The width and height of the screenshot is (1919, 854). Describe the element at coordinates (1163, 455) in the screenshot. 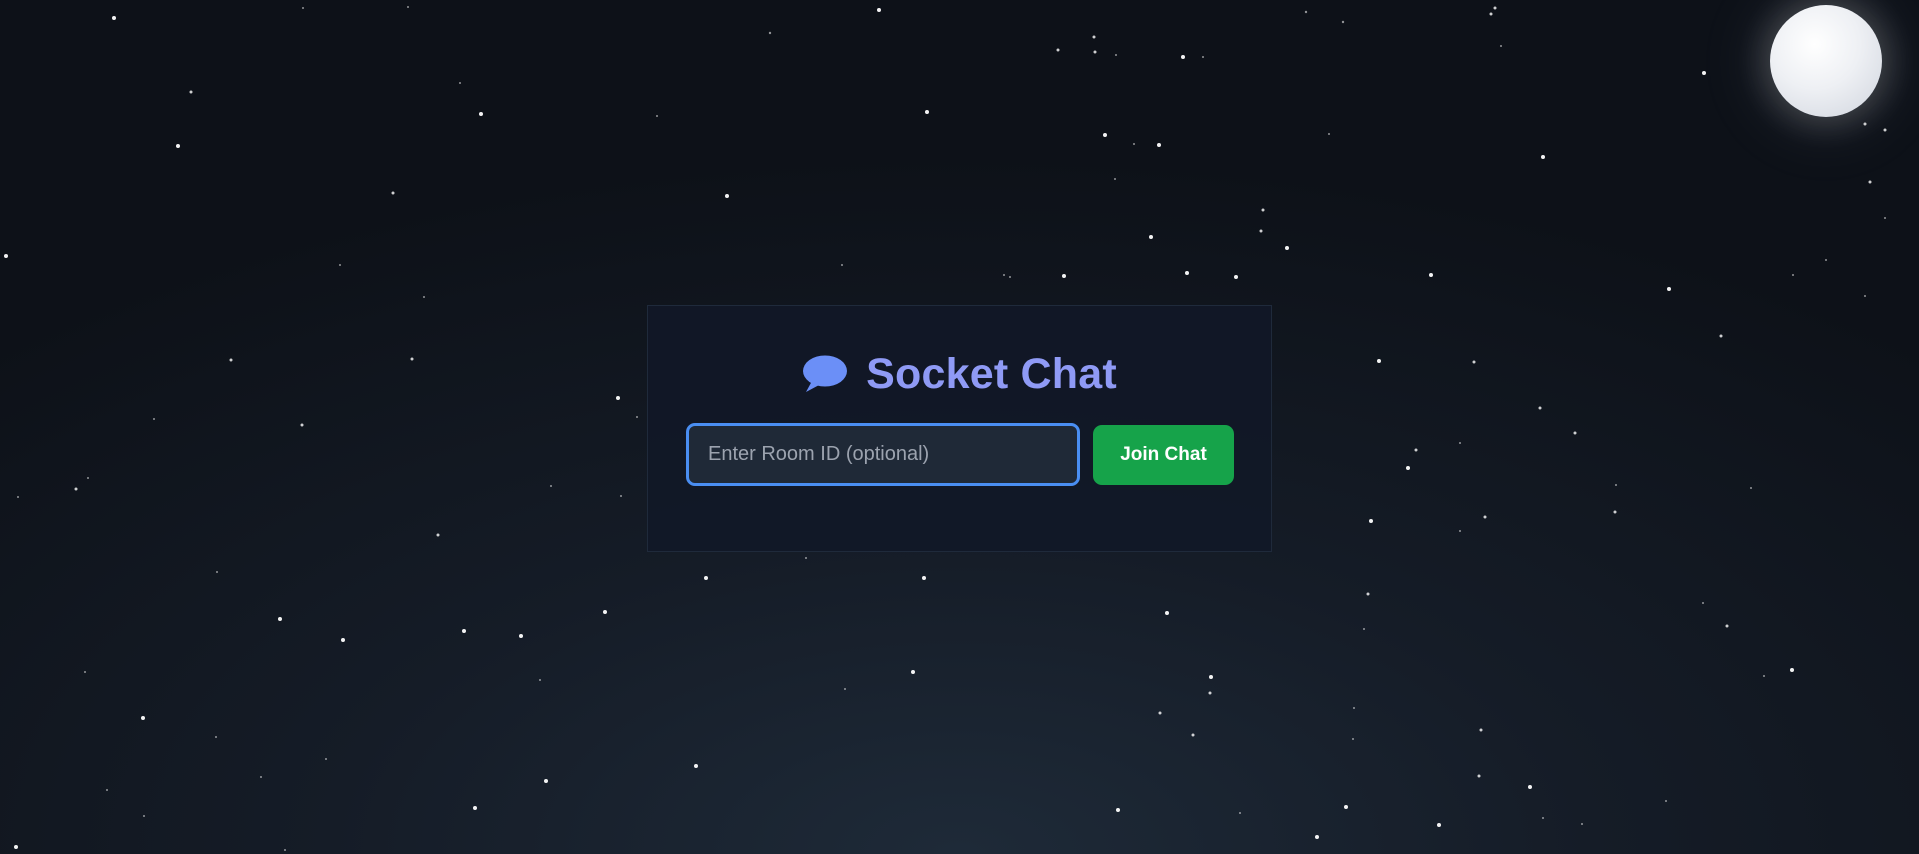

I see `join-chat-button: Join Chat` at that location.